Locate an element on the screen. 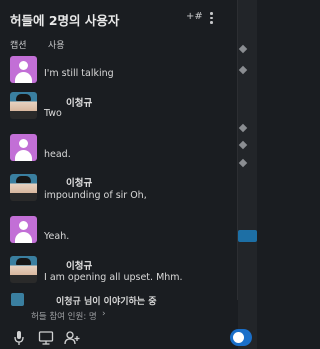  headphones-icon is located at coordinates (238, 337).